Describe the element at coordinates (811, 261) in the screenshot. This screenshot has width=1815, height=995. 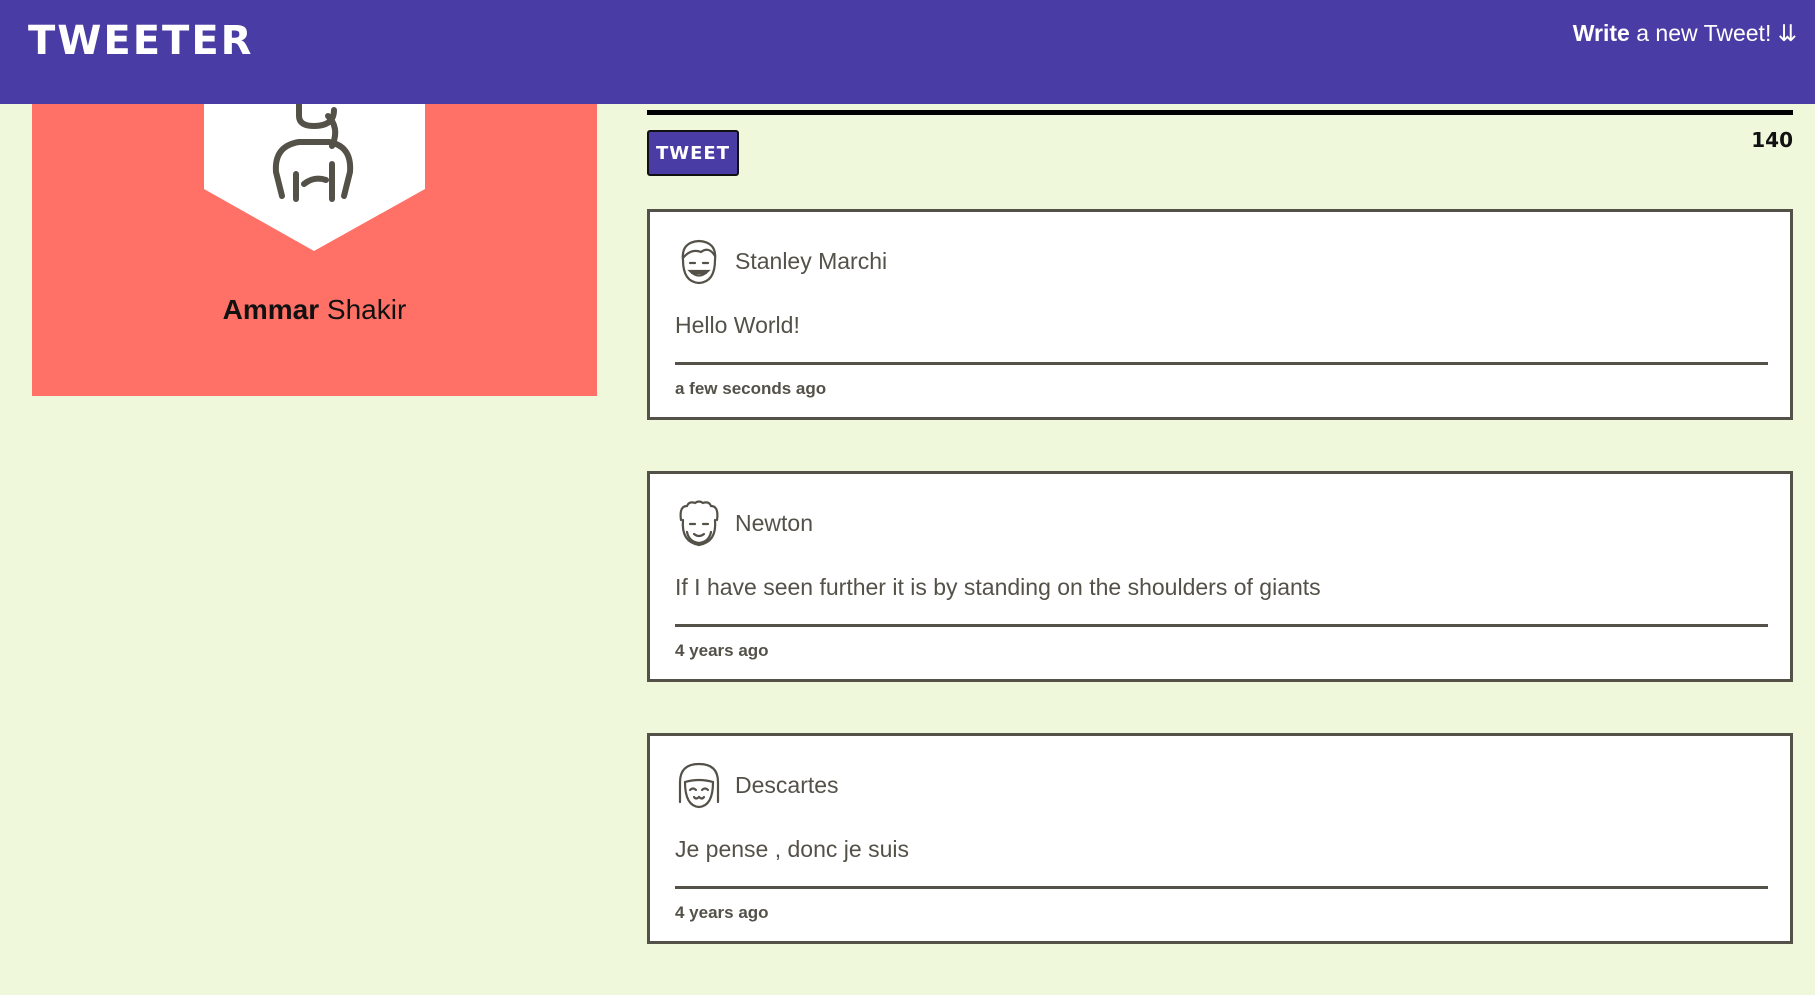
I see `tweet-author: Stanley Marchi` at that location.